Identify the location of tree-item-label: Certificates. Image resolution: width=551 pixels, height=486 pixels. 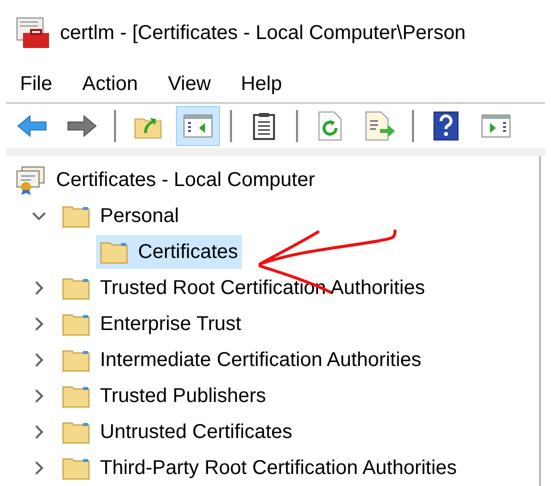
(188, 252).